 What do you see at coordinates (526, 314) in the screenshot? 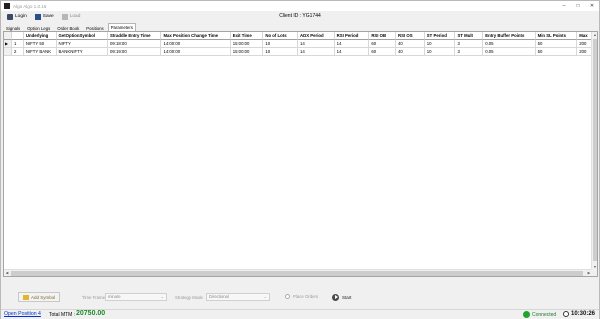
I see `connected-status-icon` at bounding box center [526, 314].